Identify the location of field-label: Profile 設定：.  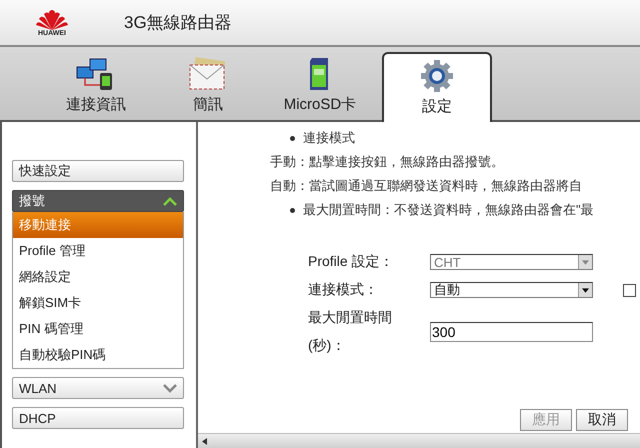
(351, 262).